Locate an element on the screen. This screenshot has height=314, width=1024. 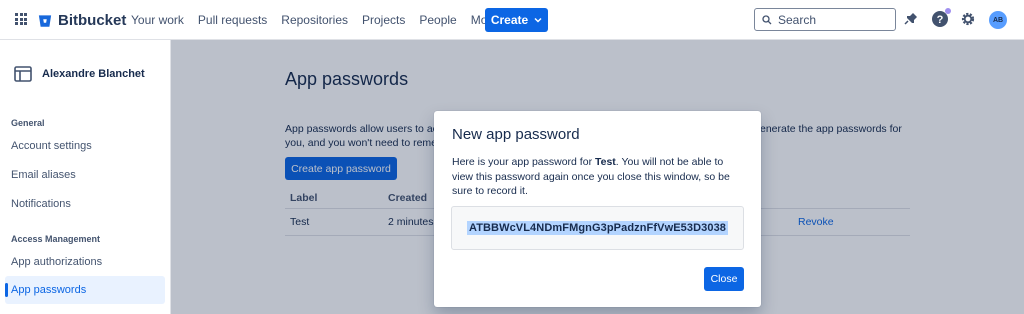
notifications-icon is located at coordinates (911, 19).